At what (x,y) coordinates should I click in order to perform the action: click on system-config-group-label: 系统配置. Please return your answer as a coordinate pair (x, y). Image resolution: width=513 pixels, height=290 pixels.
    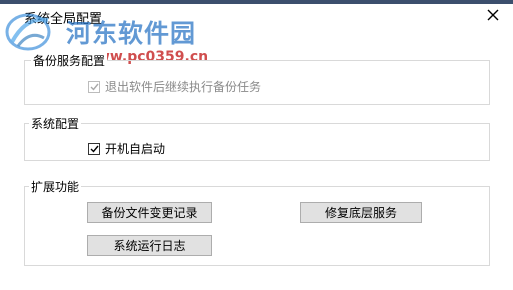
    Looking at the image, I should click on (55, 123).